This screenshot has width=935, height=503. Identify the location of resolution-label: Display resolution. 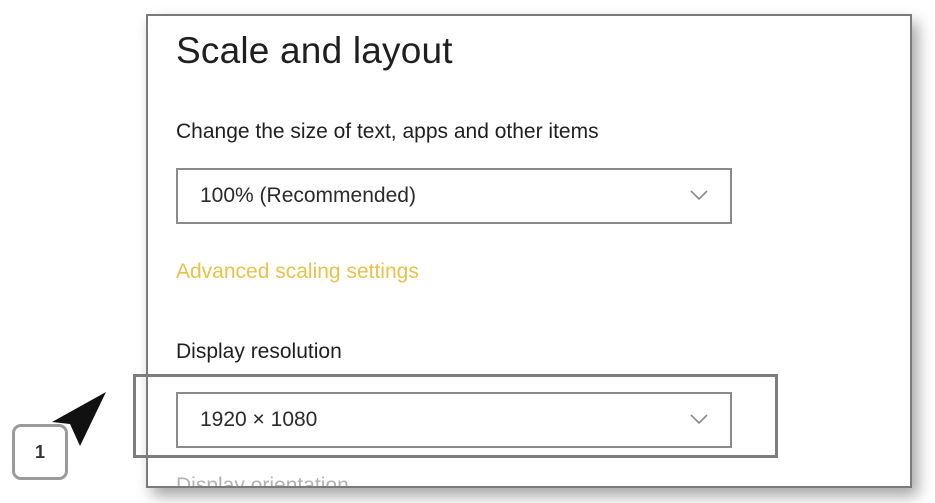
(259, 351).